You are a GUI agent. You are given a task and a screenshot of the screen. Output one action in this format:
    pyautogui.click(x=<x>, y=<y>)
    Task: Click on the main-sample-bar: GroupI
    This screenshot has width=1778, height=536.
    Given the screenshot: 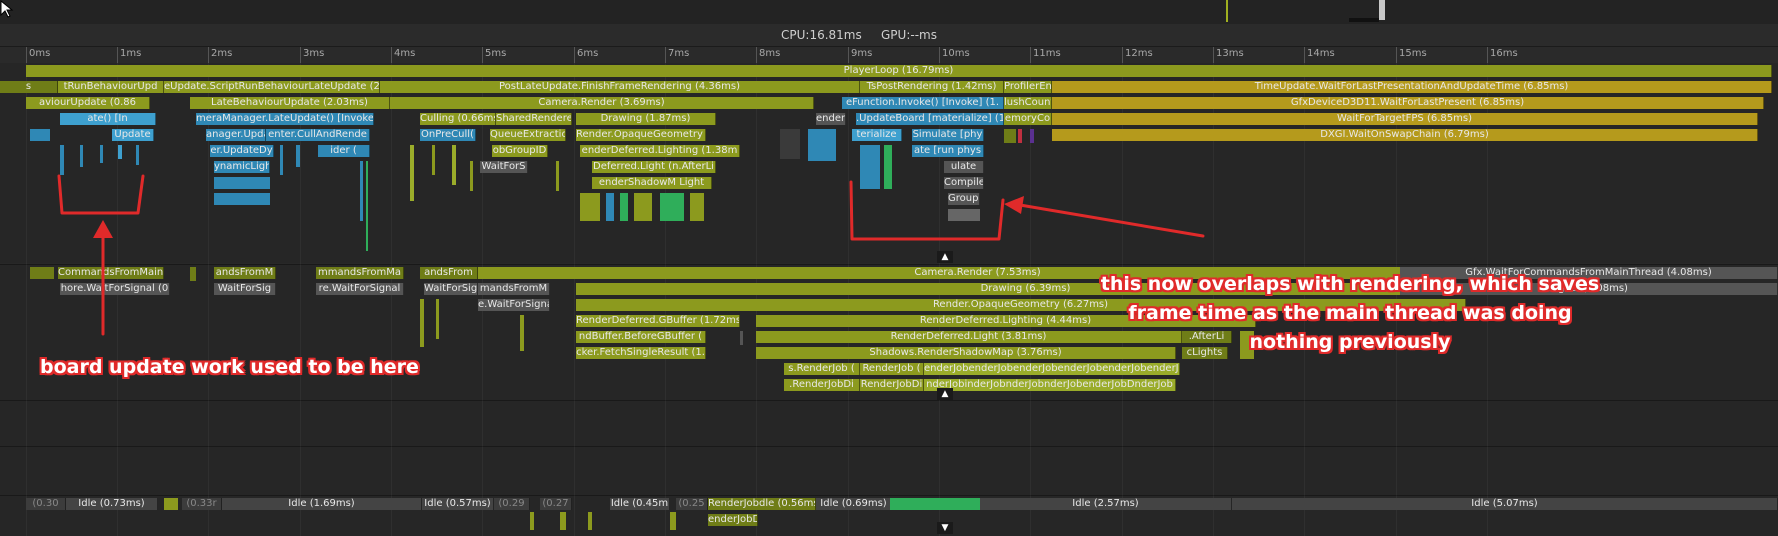 What is the action you would take?
    pyautogui.click(x=964, y=199)
    